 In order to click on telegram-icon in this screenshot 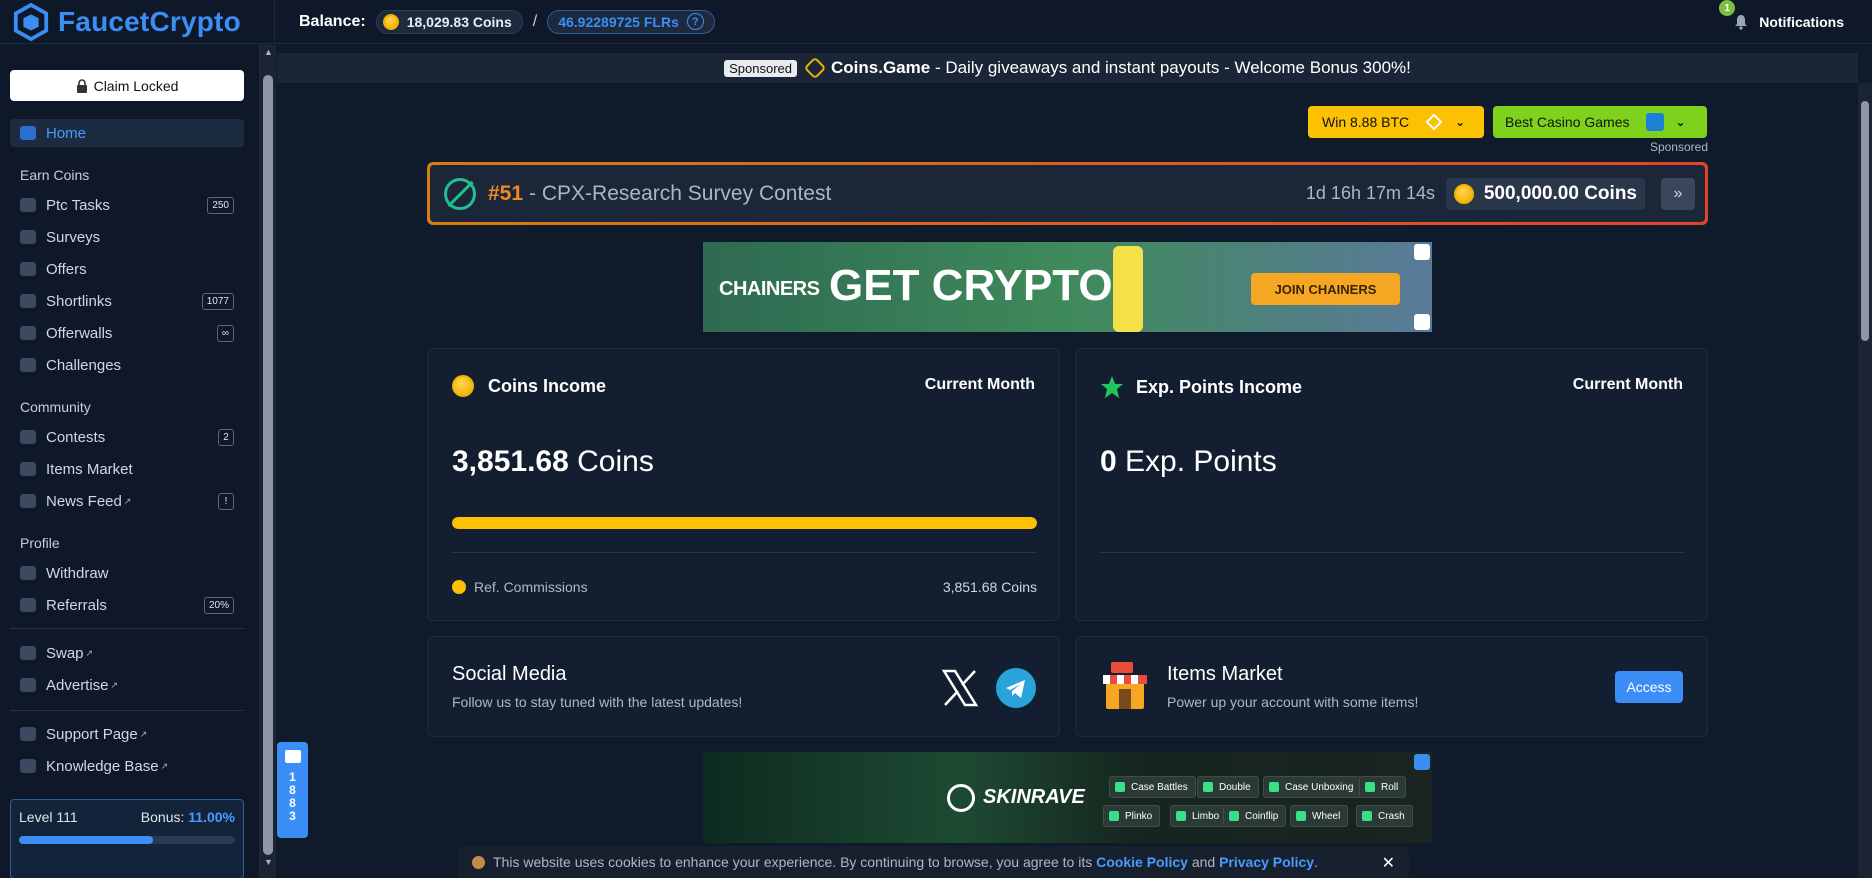, I will do `click(1016, 688)`.